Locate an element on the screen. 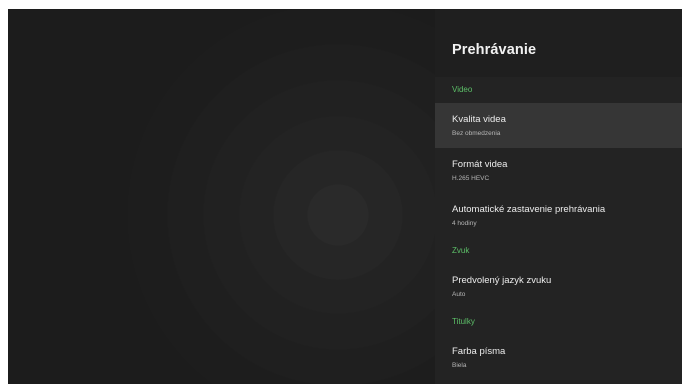  setting-value: H.265 HEVC is located at coordinates (471, 178).